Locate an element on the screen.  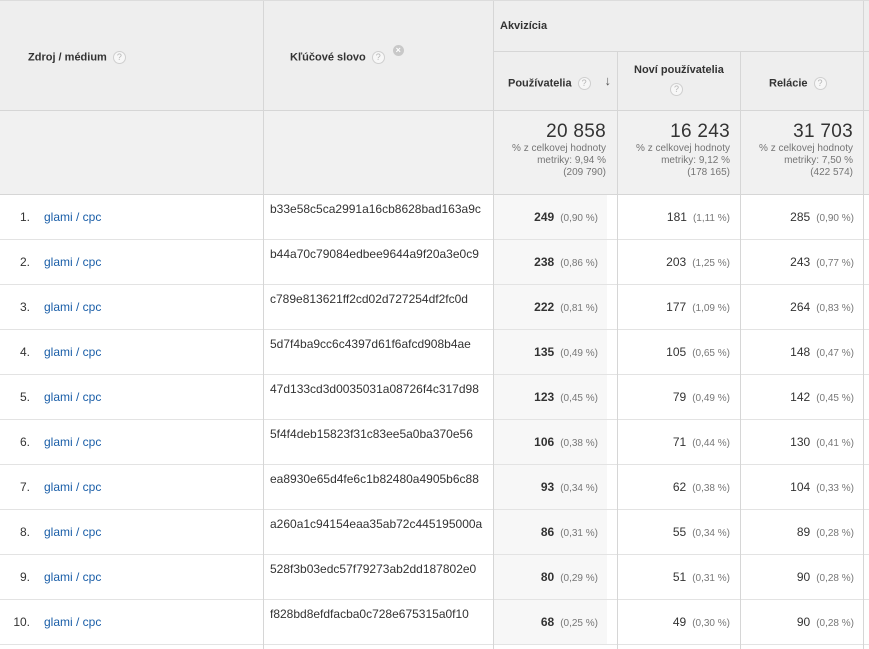
new-users-cell: 105 (0,65 %) is located at coordinates (674, 352).